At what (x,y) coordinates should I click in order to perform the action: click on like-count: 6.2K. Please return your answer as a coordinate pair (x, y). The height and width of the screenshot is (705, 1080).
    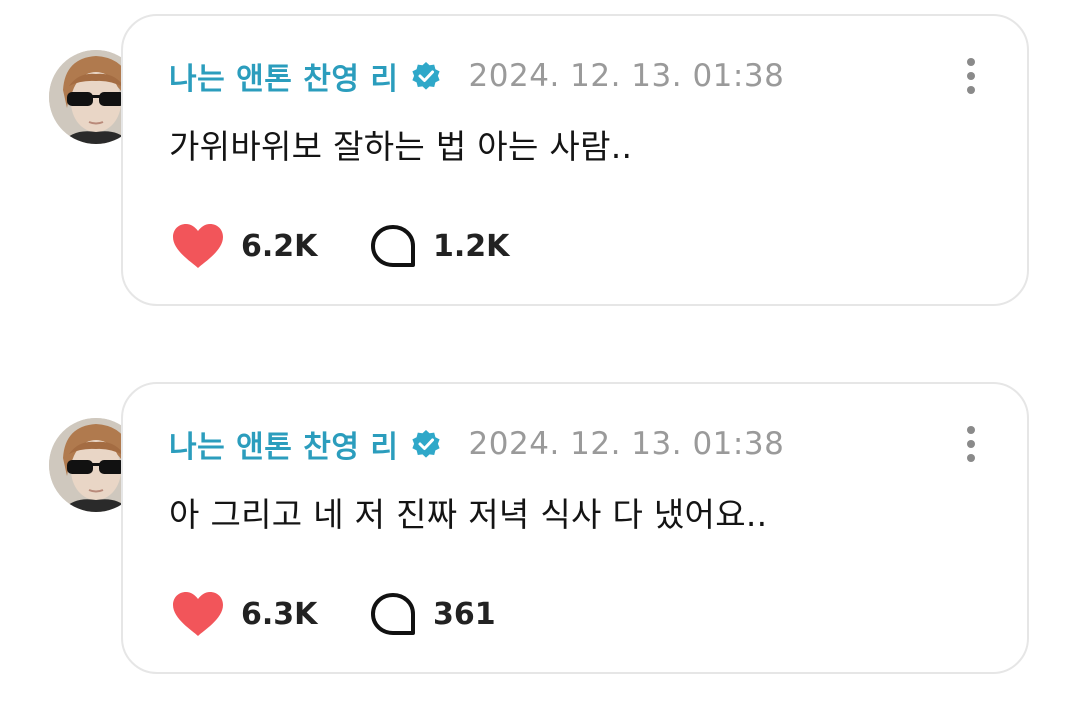
    Looking at the image, I should click on (279, 246).